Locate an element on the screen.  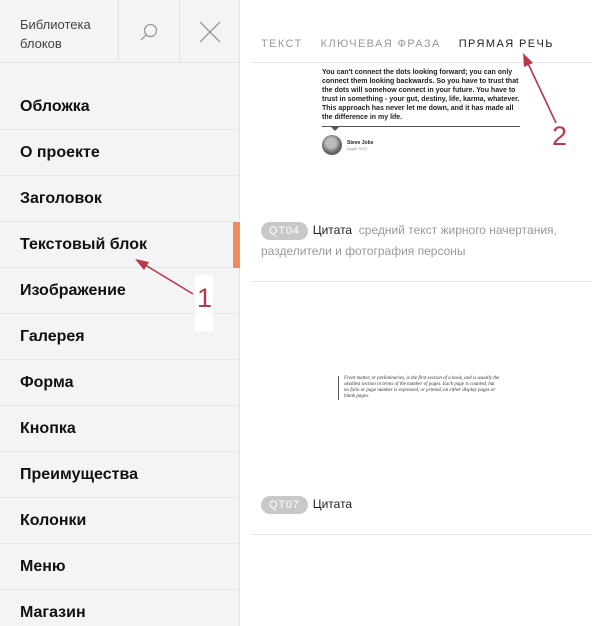
annotation-number-2: 2 is located at coordinates (560, 136).